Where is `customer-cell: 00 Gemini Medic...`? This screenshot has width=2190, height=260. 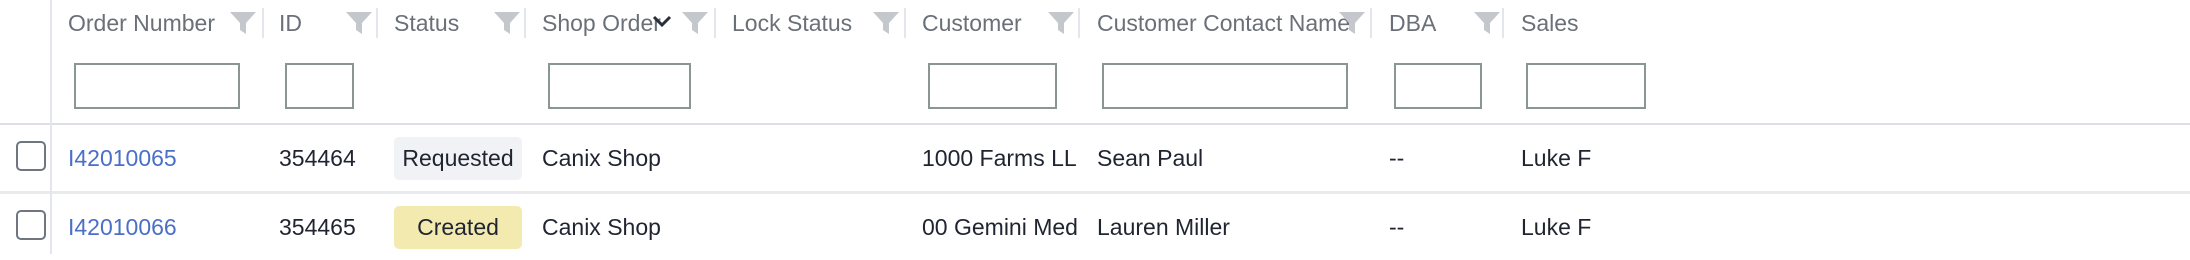 customer-cell: 00 Gemini Medic... is located at coordinates (999, 226).